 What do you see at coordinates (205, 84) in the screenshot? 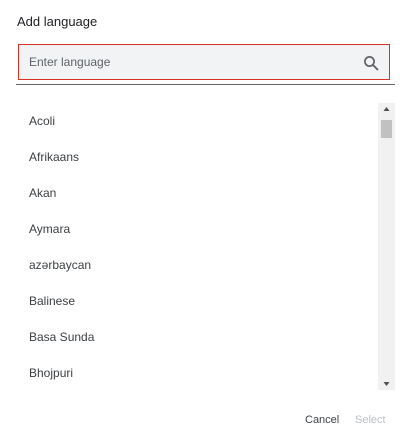
I see `search-underline` at bounding box center [205, 84].